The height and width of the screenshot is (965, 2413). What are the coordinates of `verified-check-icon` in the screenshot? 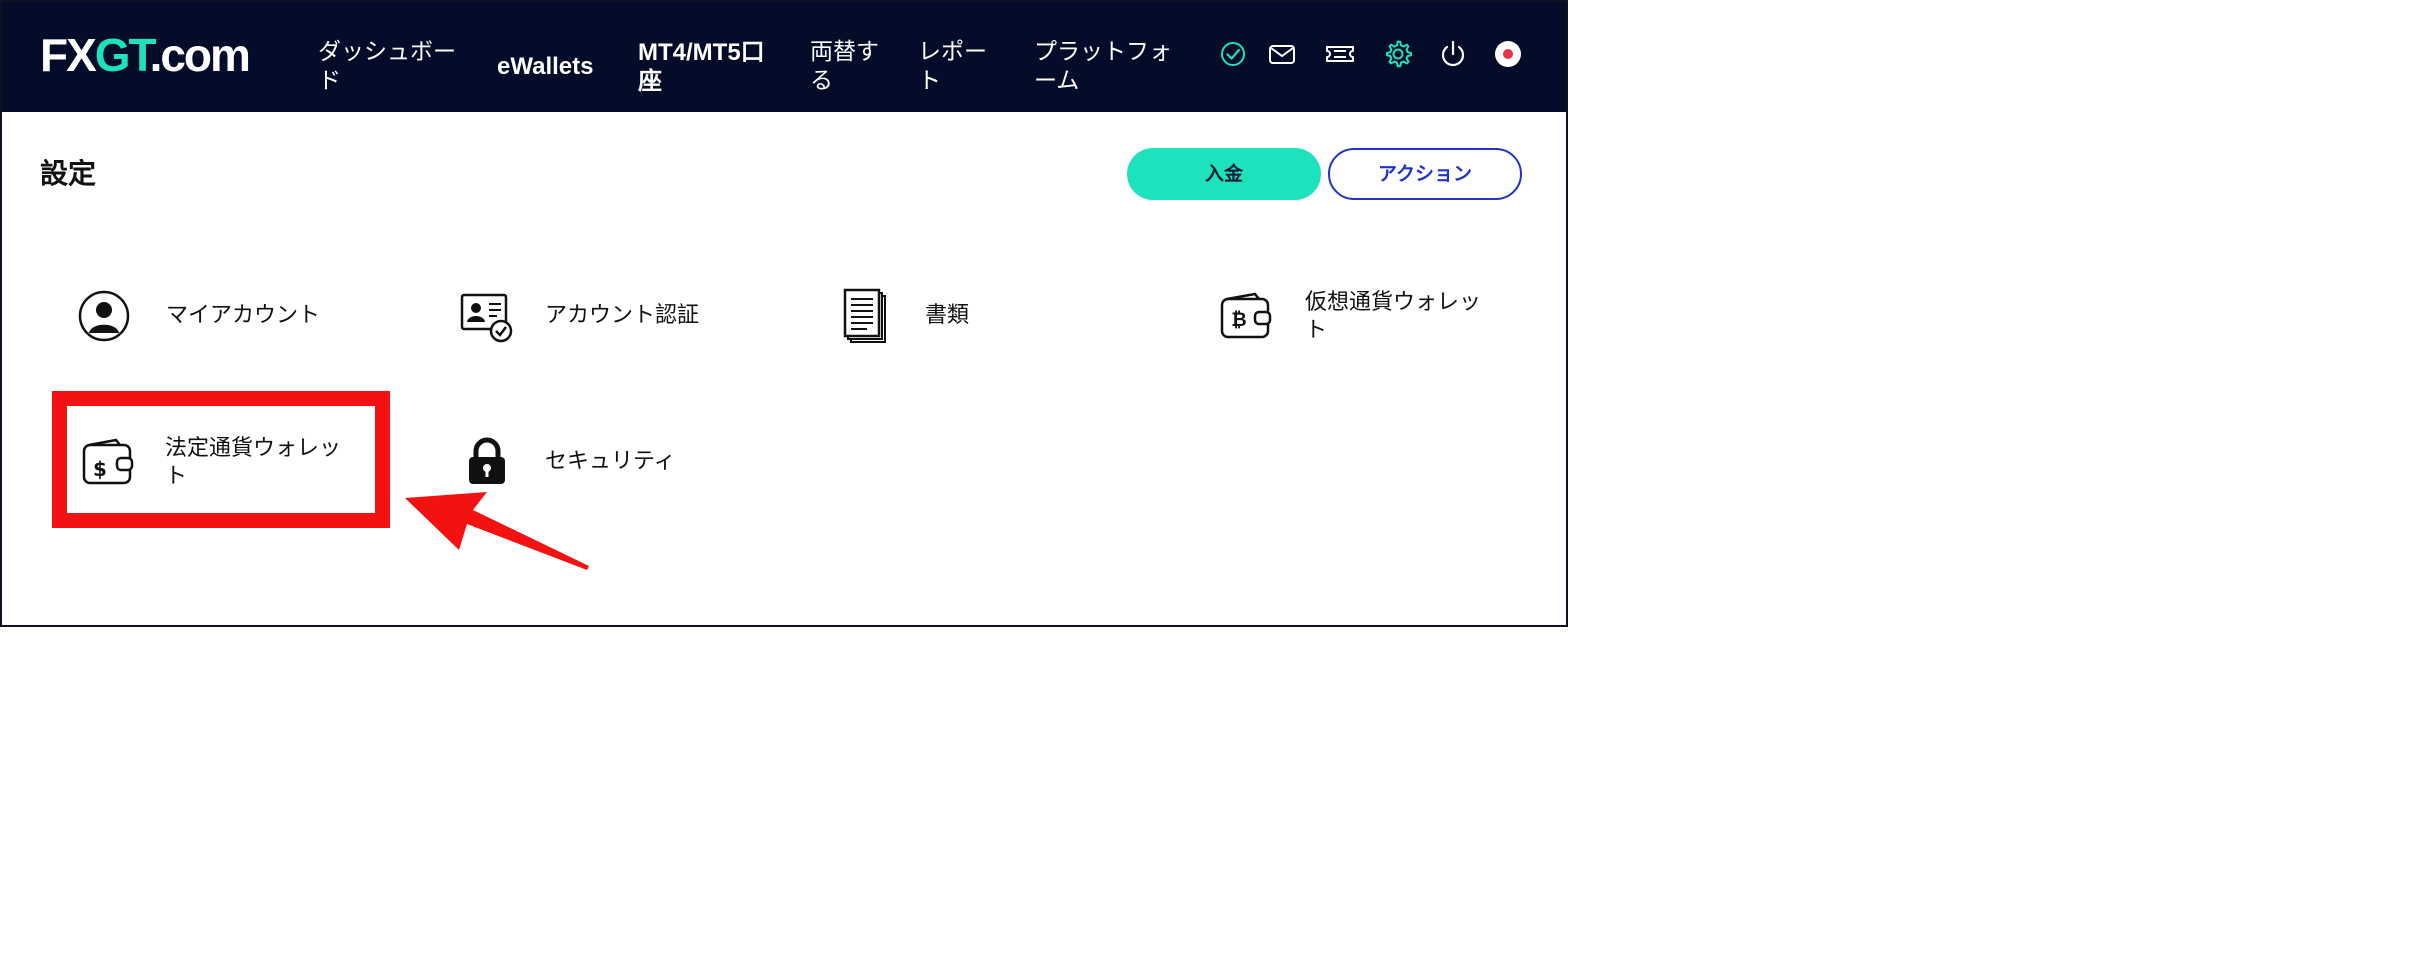 It's located at (1233, 54).